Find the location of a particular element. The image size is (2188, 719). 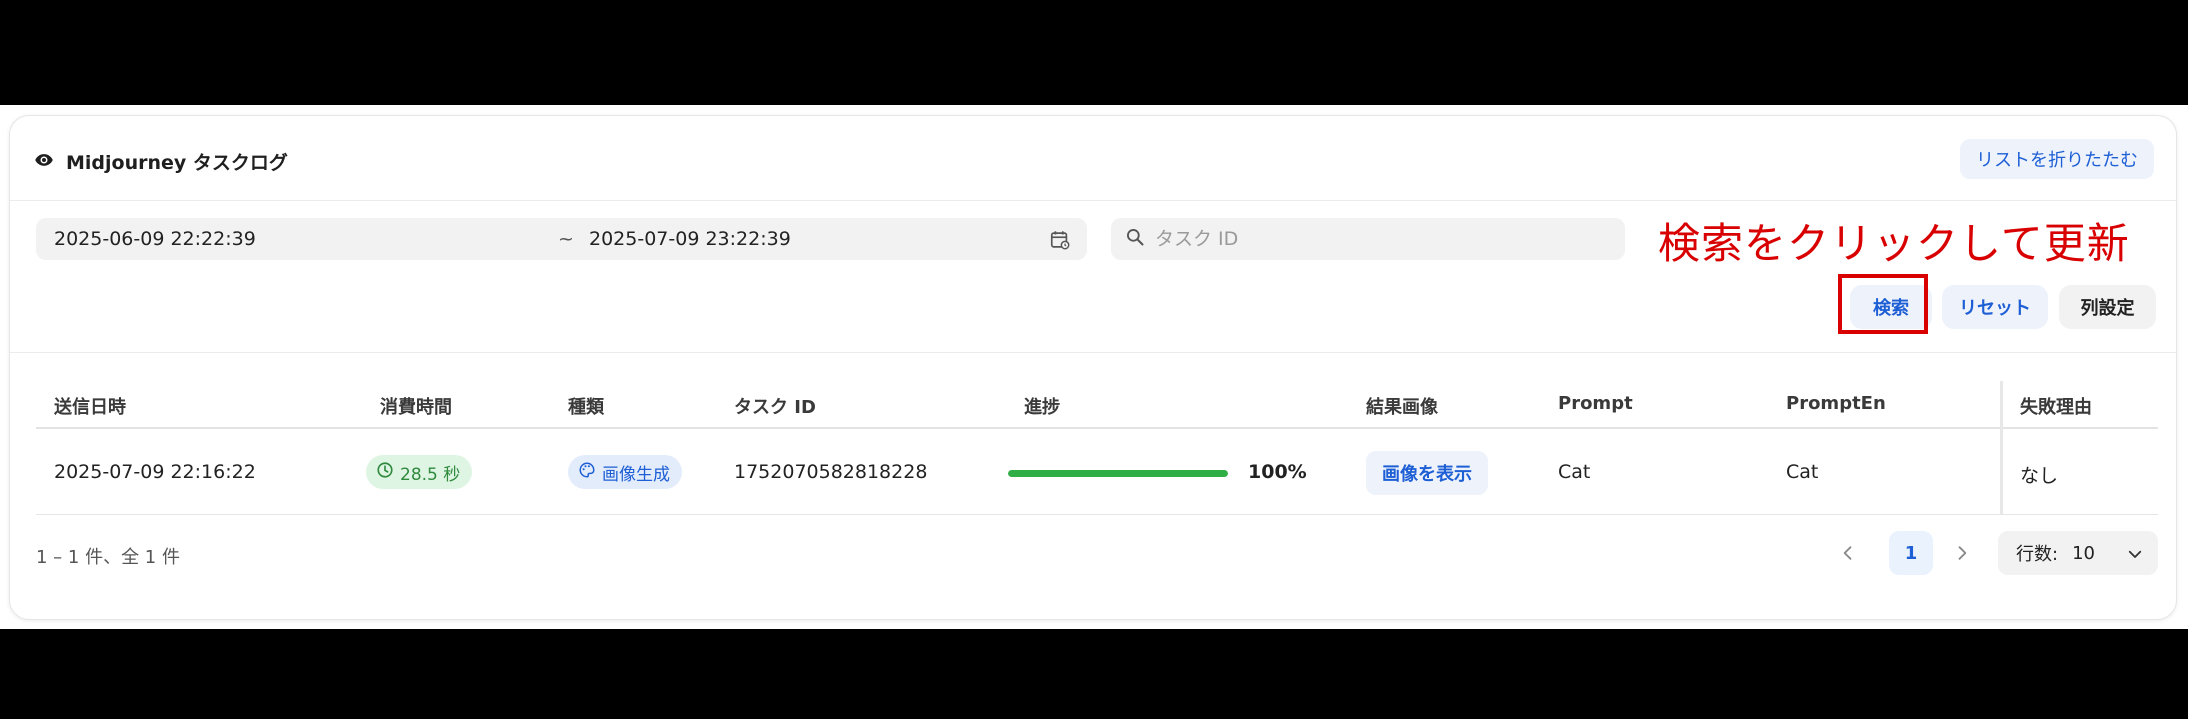

rows-per-page-label: 行数: is located at coordinates (2037, 554).